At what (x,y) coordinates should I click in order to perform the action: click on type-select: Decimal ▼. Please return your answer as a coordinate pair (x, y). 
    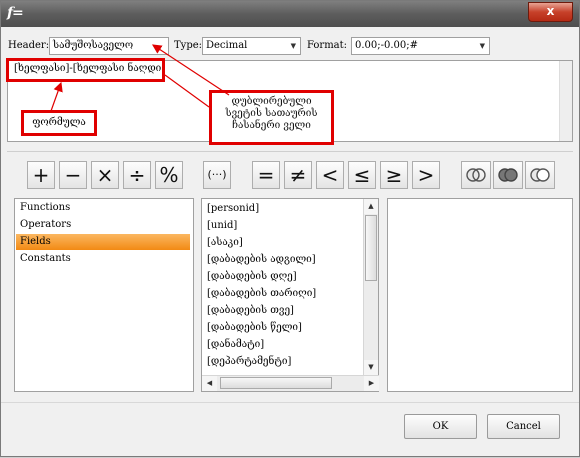
    Looking at the image, I should click on (251, 46).